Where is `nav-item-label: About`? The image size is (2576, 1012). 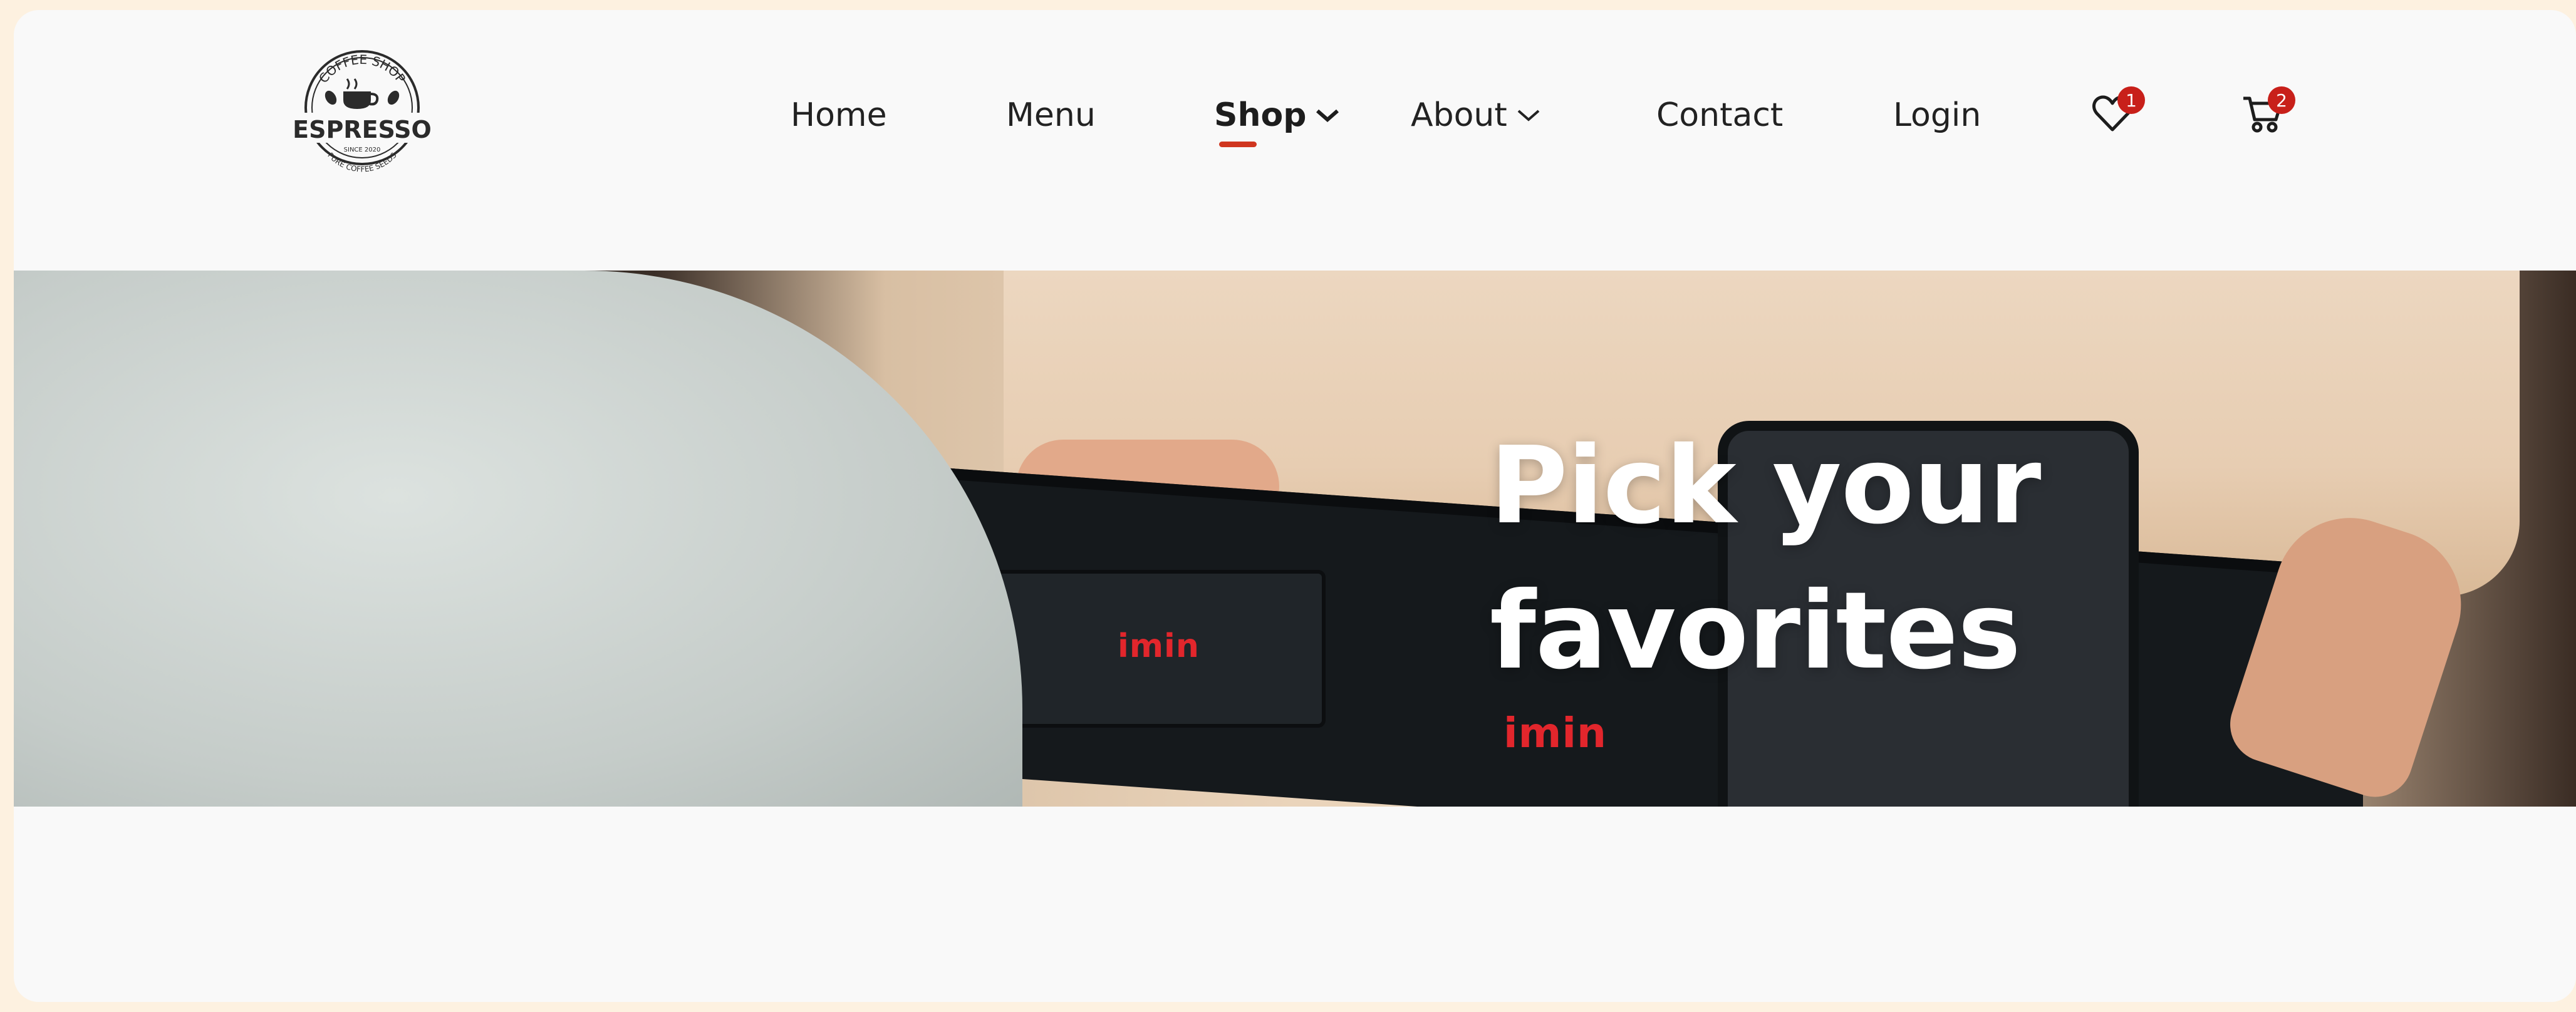
nav-item-label: About is located at coordinates (1459, 115).